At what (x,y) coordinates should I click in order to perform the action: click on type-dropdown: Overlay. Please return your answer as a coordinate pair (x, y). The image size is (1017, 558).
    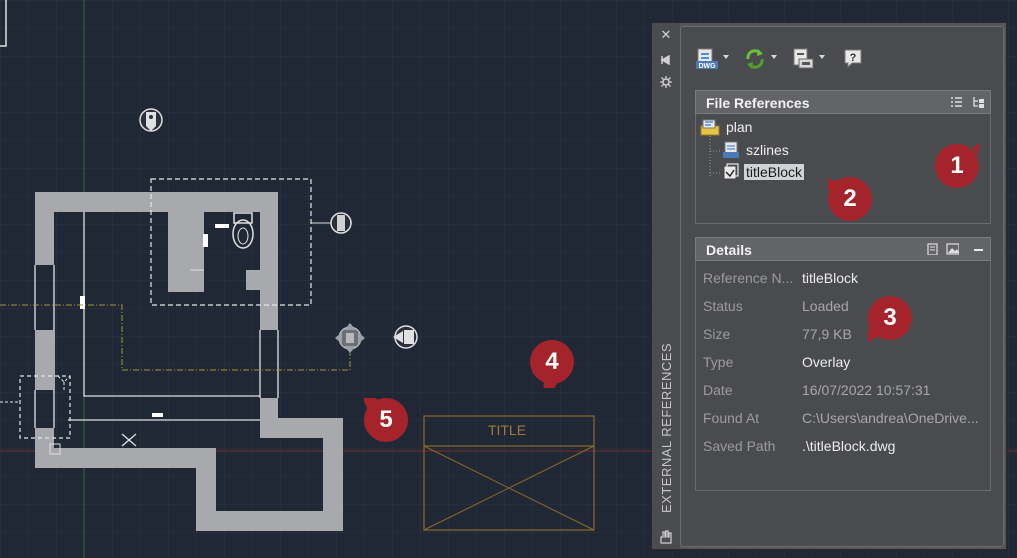
    Looking at the image, I should click on (895, 362).